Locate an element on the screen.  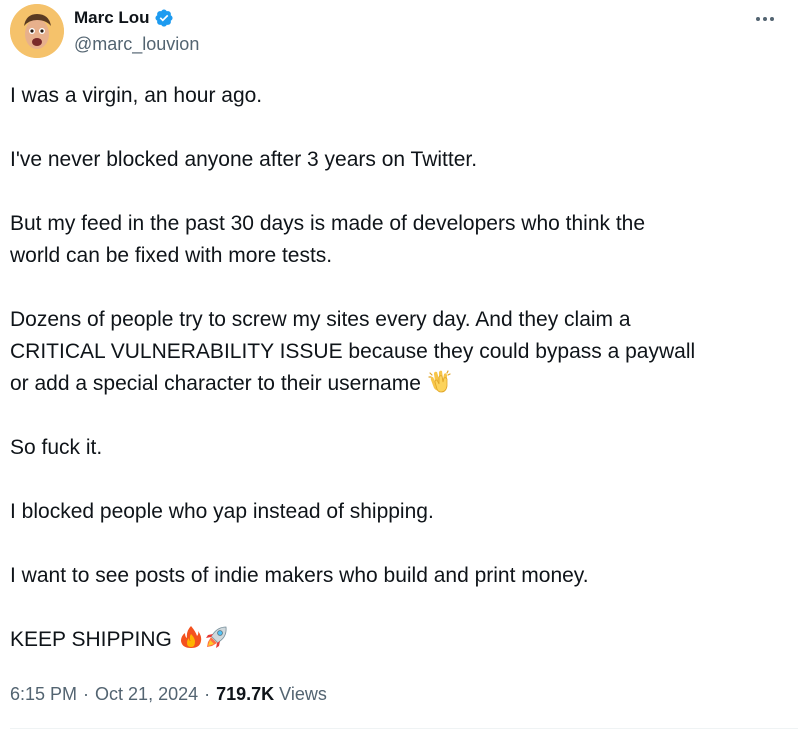
more-options-button is located at coordinates (765, 18).